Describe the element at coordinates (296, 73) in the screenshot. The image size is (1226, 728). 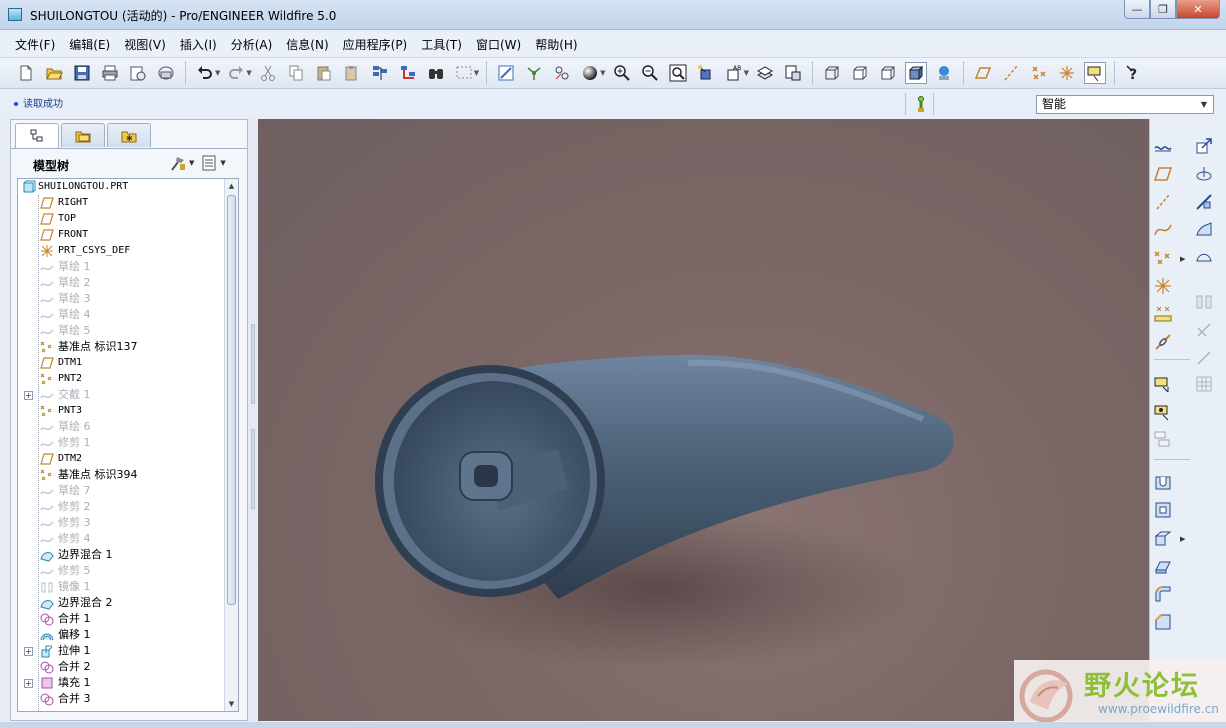
I see `copy-icon` at that location.